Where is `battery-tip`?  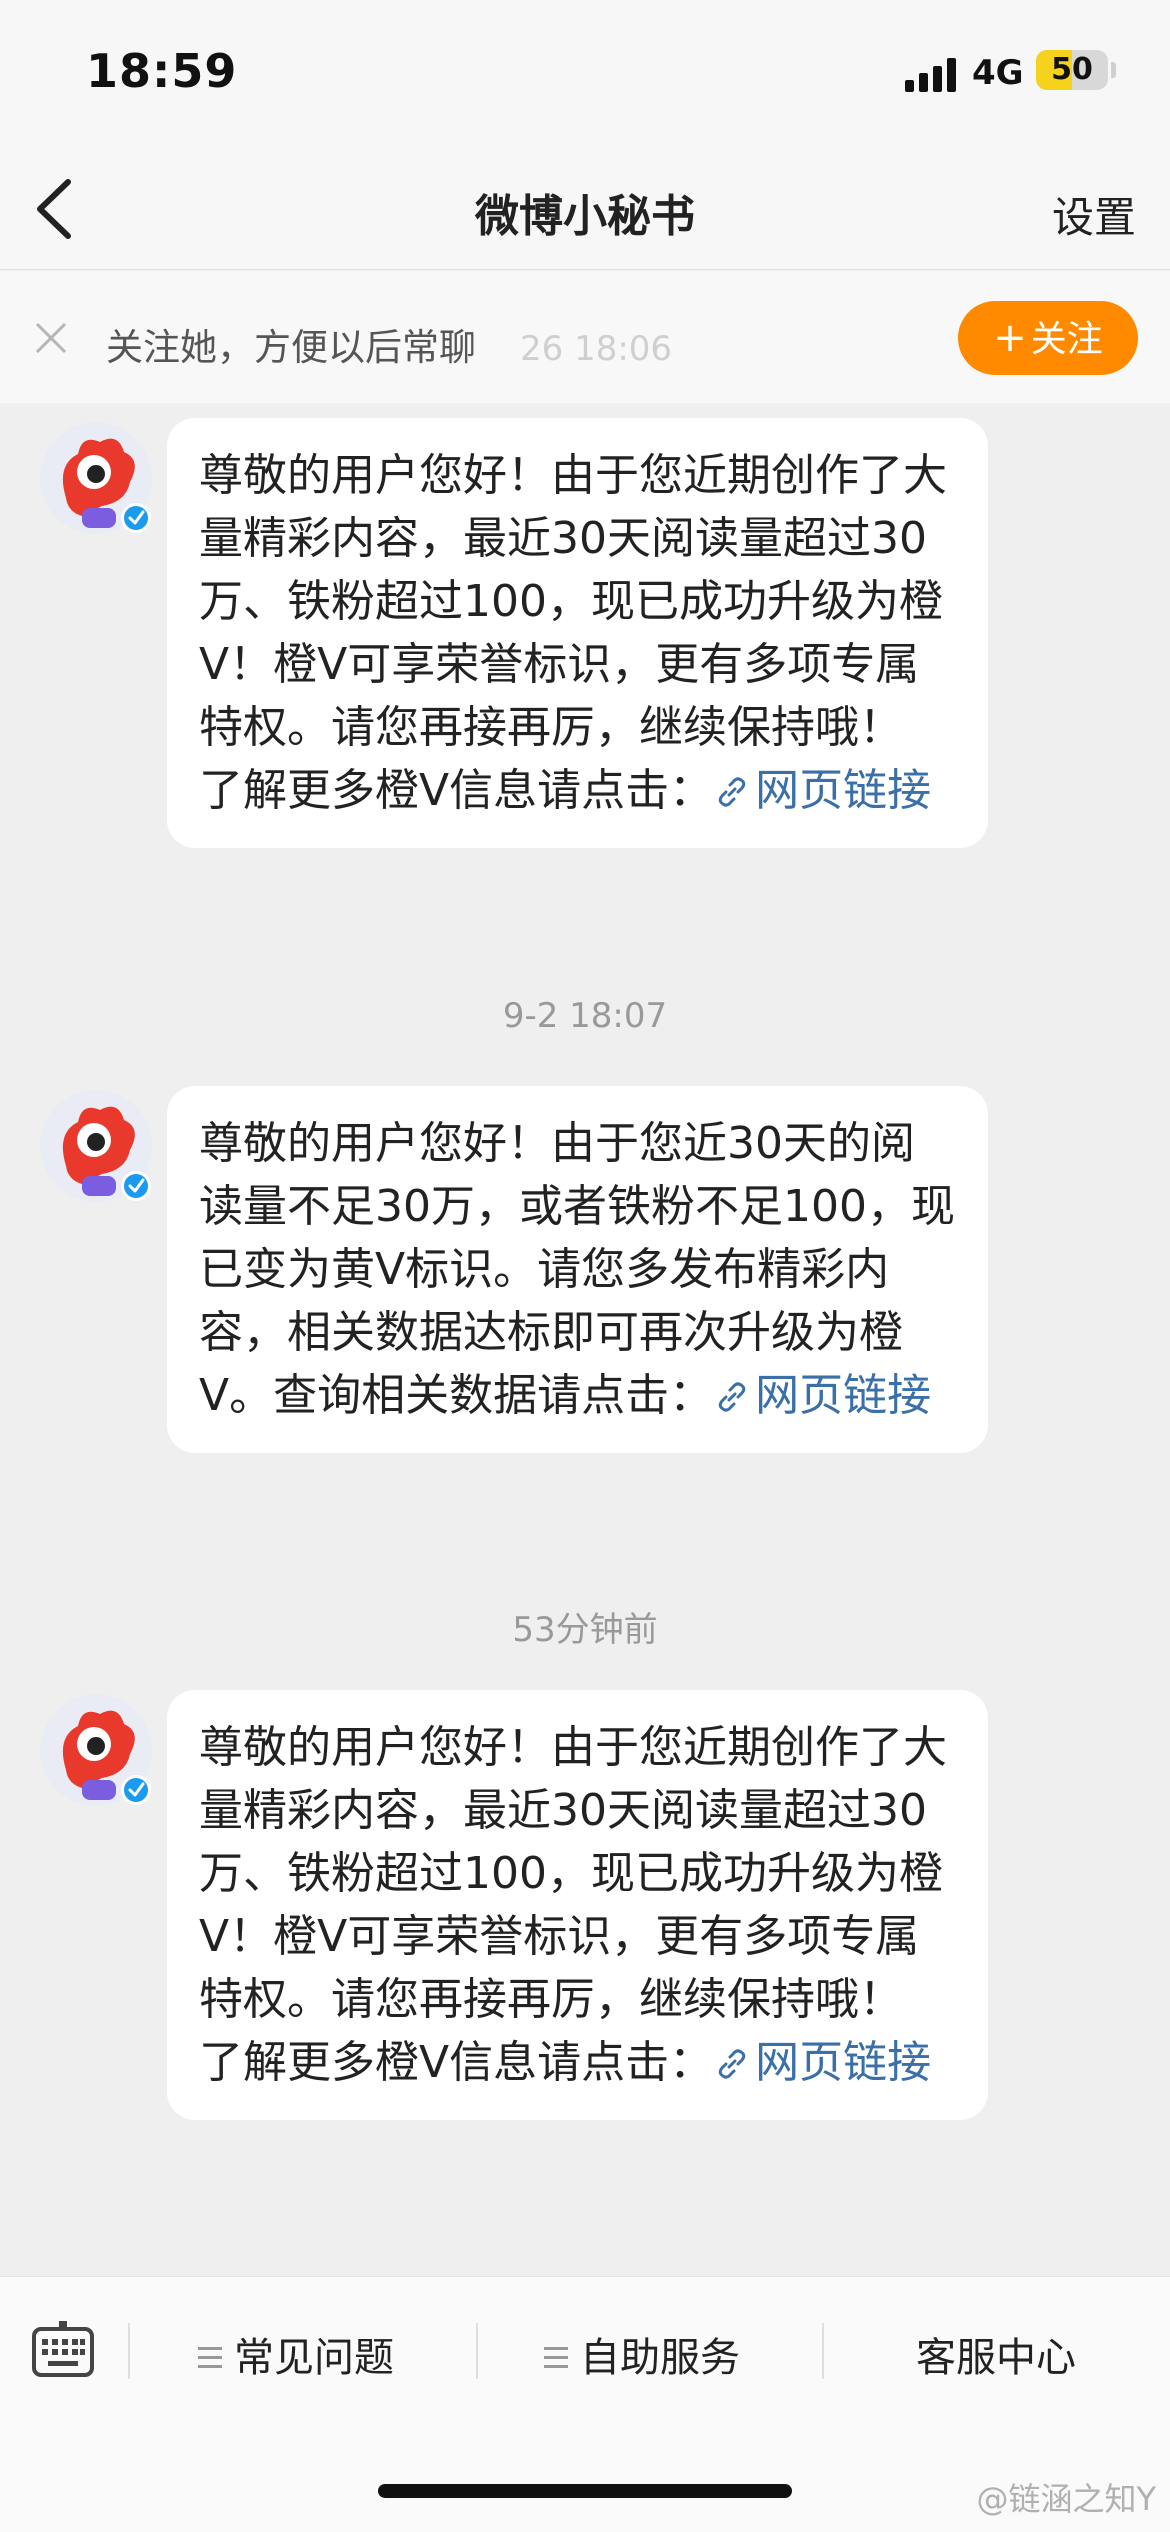 battery-tip is located at coordinates (1113, 70).